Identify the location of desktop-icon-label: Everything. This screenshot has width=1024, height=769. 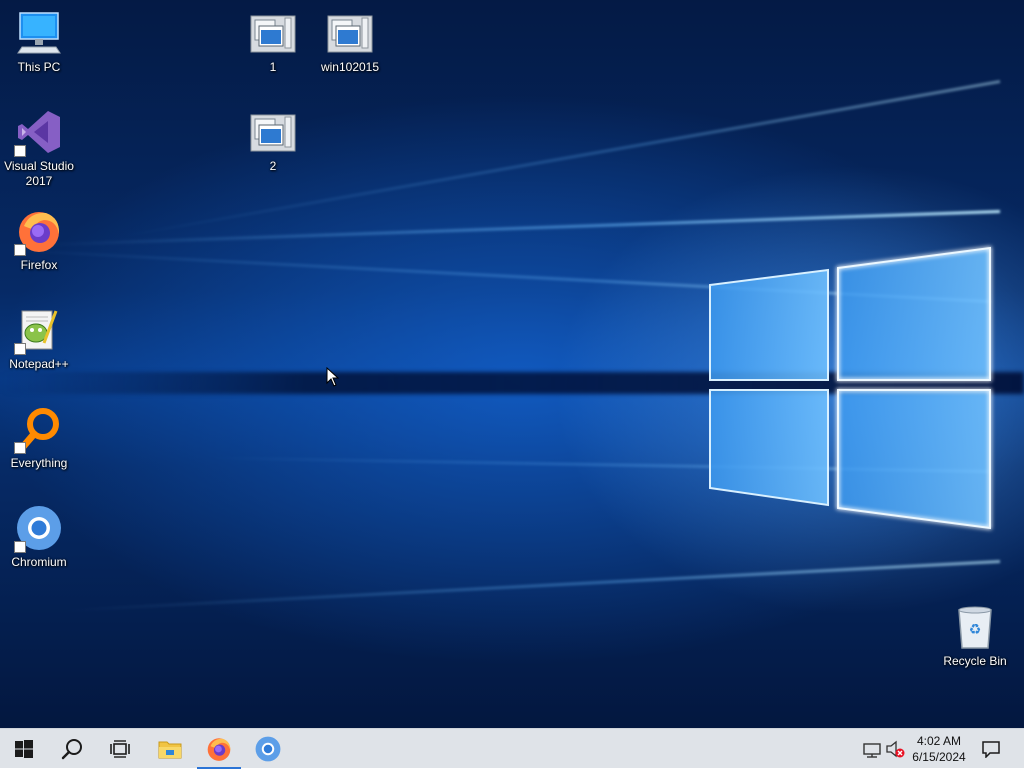
(39, 463).